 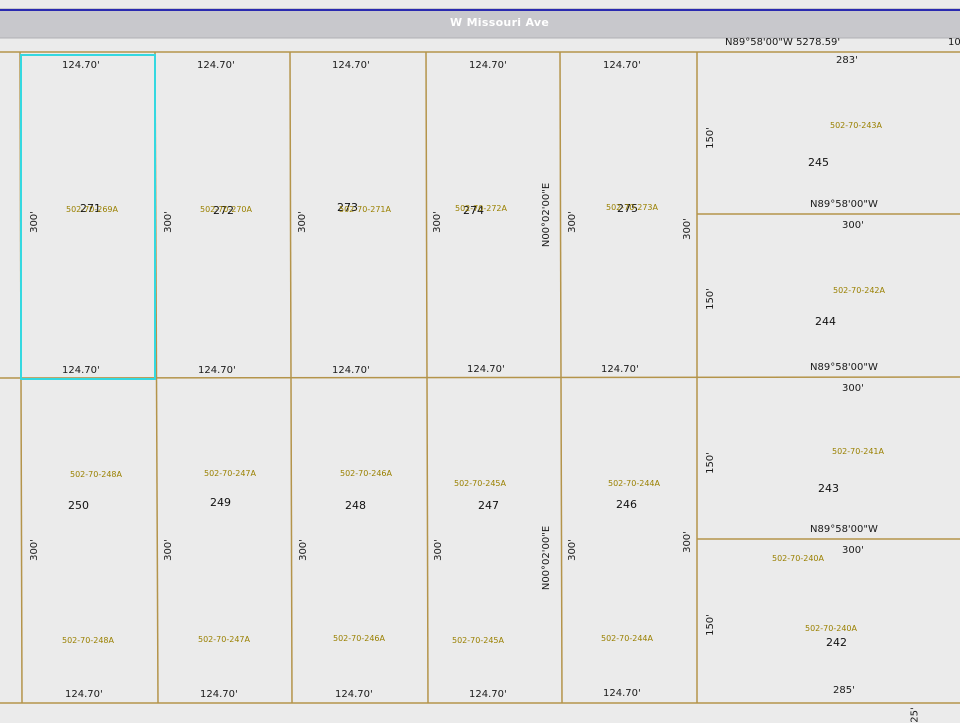 I want to click on right-block-side-bottom: 300', so click(x=687, y=542).